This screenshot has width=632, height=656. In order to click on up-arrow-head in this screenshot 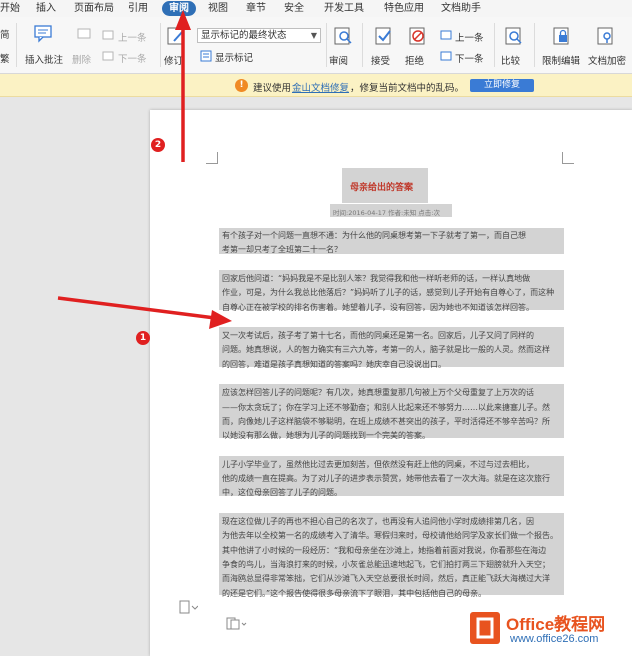, I will do `click(183, 20)`.